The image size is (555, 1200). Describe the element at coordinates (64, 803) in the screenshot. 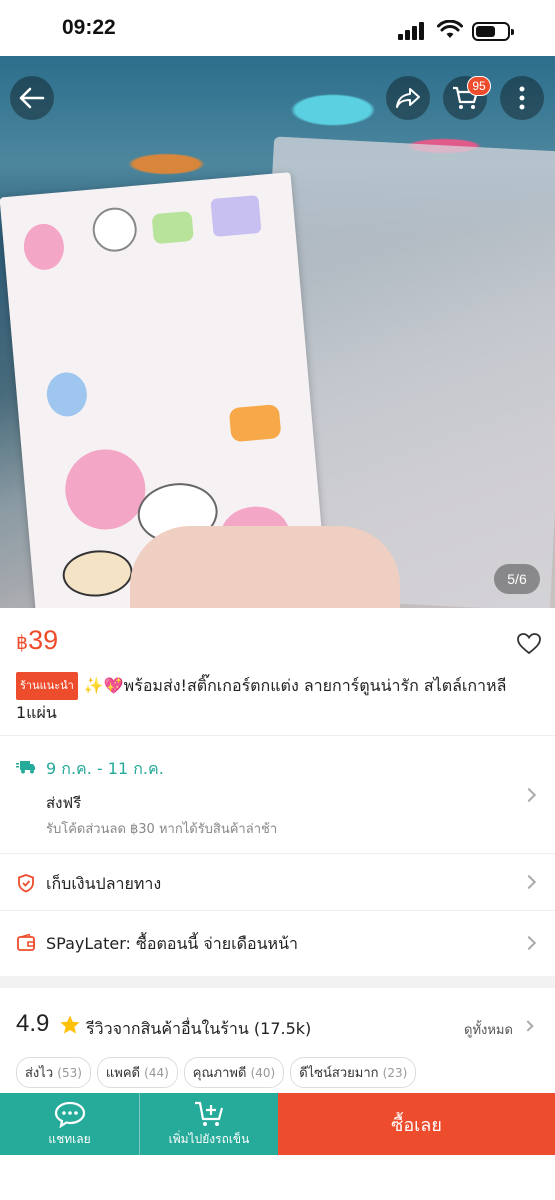

I see `free-shipping-label: ส่งฟรี` at that location.